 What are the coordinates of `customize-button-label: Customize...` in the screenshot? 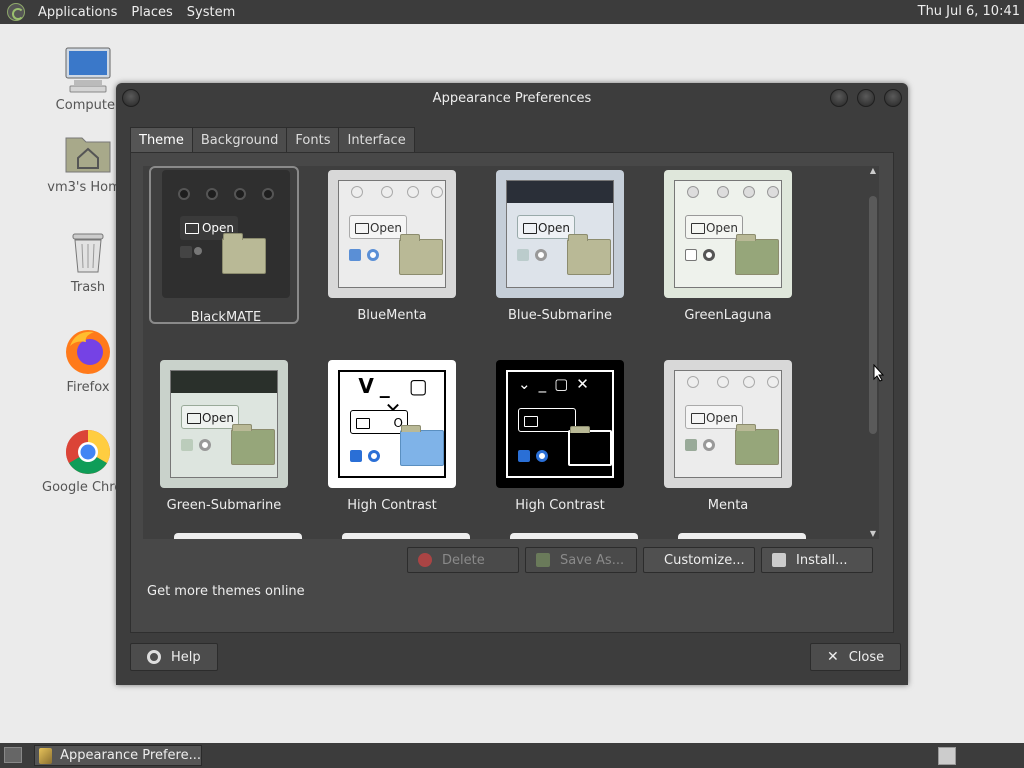 It's located at (704, 560).